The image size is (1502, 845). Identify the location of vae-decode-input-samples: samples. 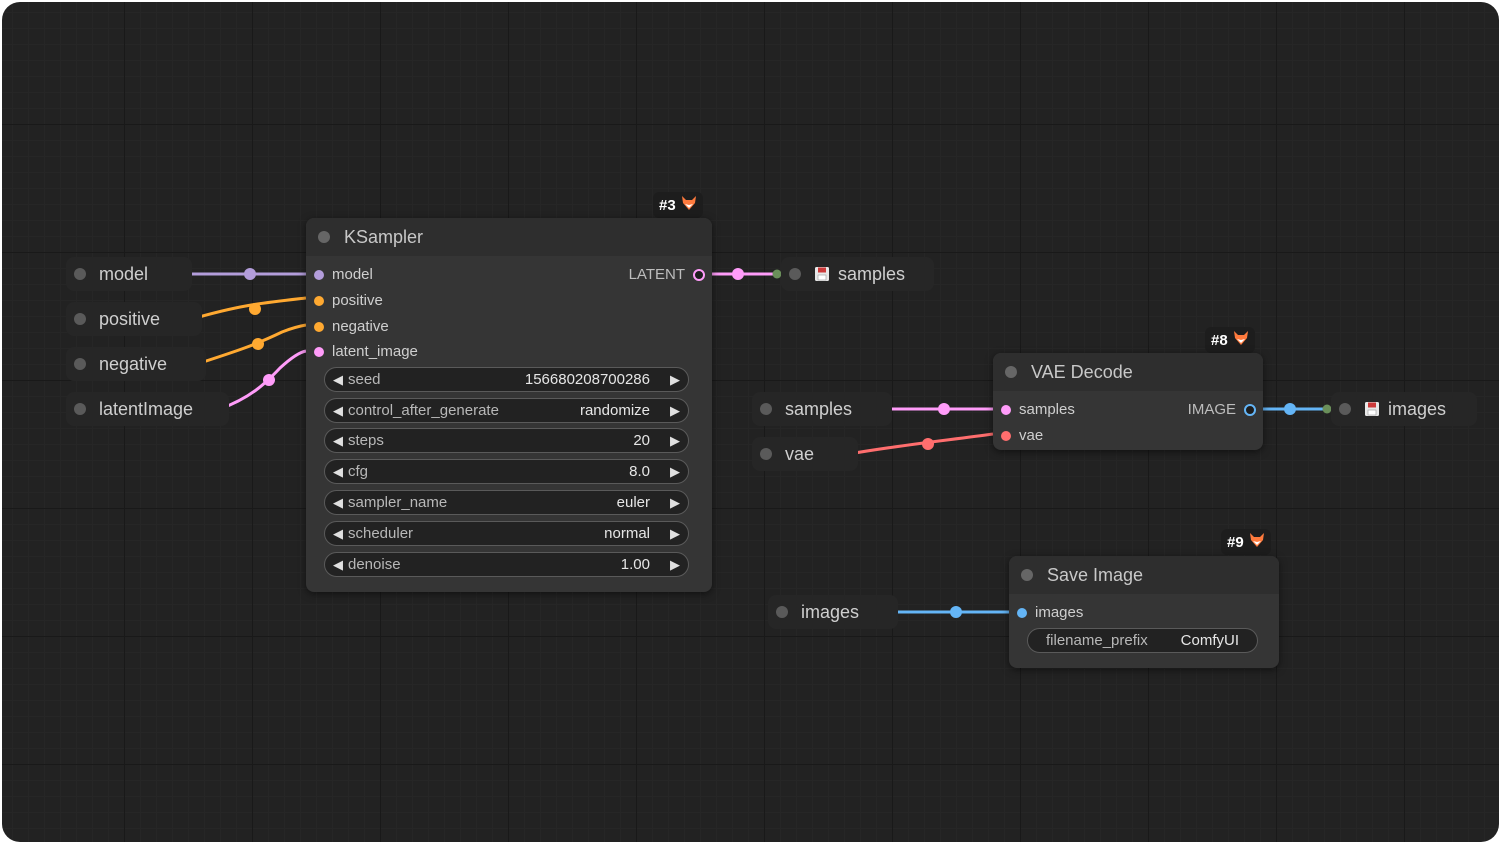
(1038, 409).